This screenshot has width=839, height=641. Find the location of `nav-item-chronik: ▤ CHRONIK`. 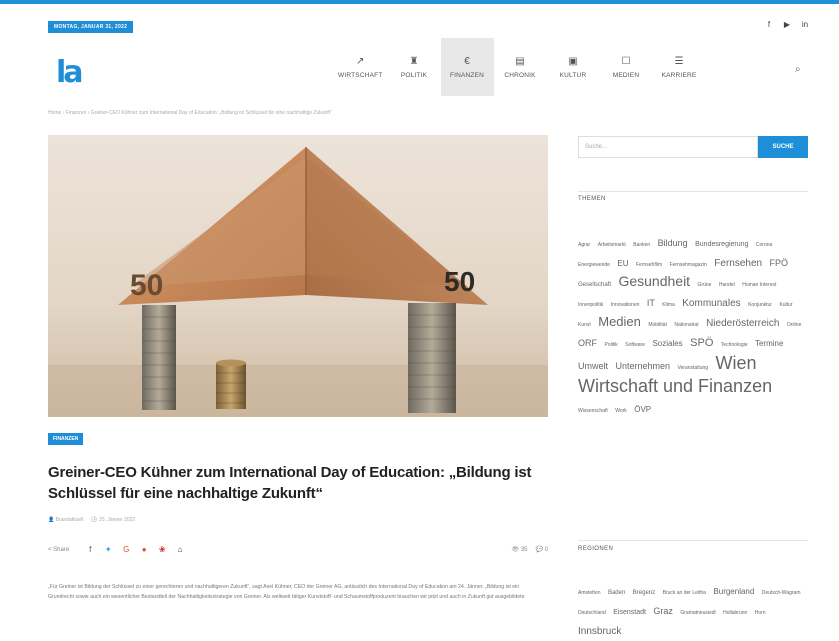

nav-item-chronik: ▤ CHRONIK is located at coordinates (520, 67).